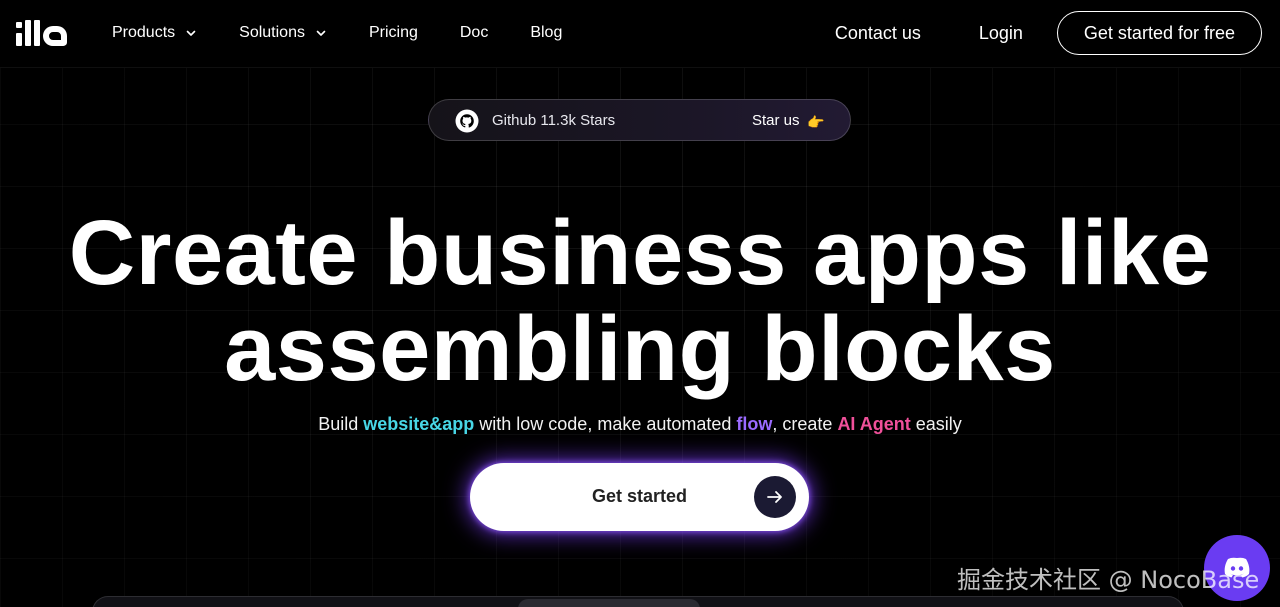  Describe the element at coordinates (144, 32) in the screenshot. I see `nav-products-label: Products` at that location.